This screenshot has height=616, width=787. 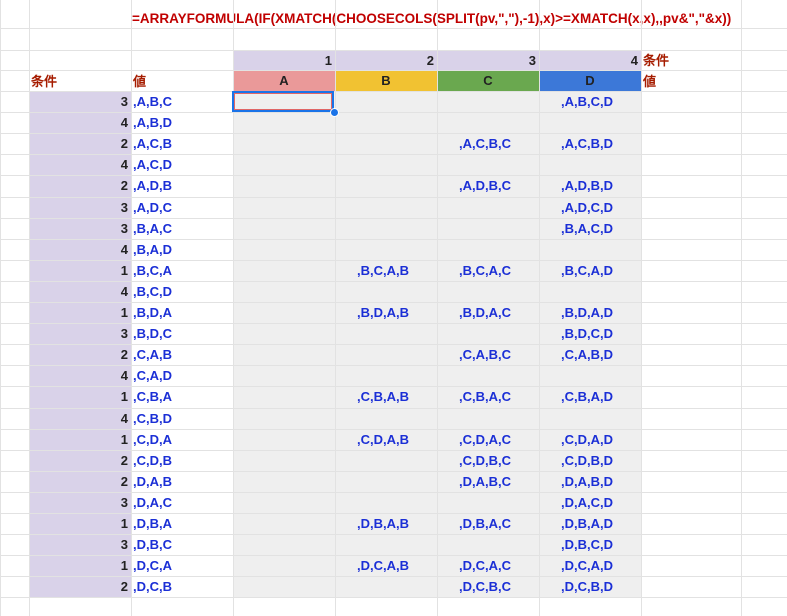 What do you see at coordinates (587, 523) in the screenshot?
I see `output-value: ,D,B,A,D` at bounding box center [587, 523].